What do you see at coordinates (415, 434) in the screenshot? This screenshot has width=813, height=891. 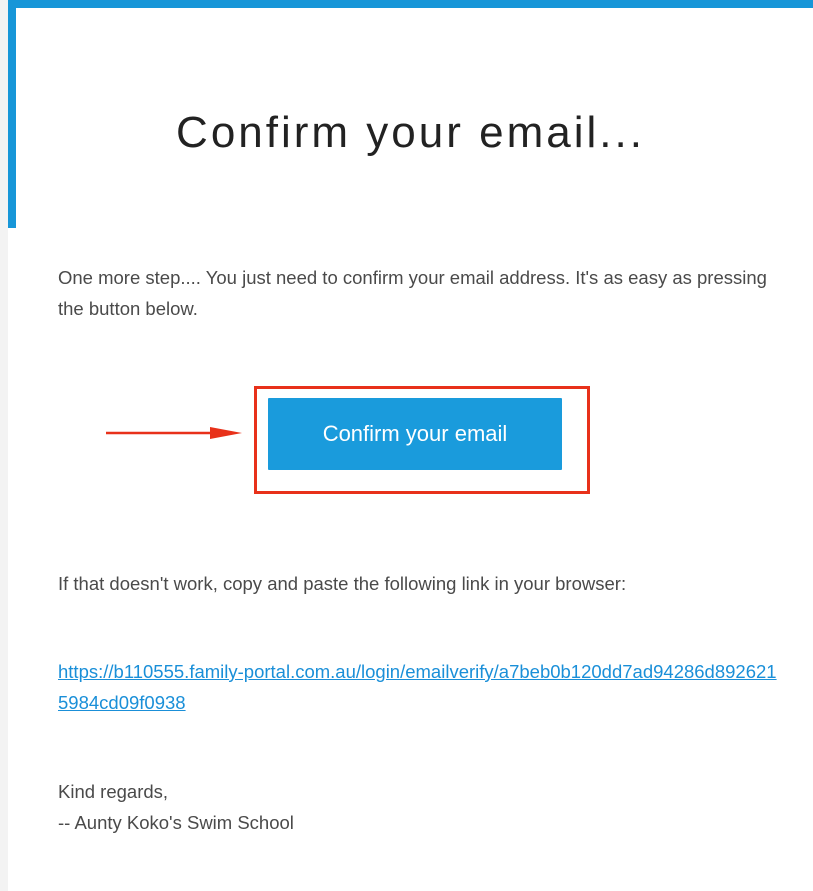 I see `confirm-email-button: Confirm your email` at bounding box center [415, 434].